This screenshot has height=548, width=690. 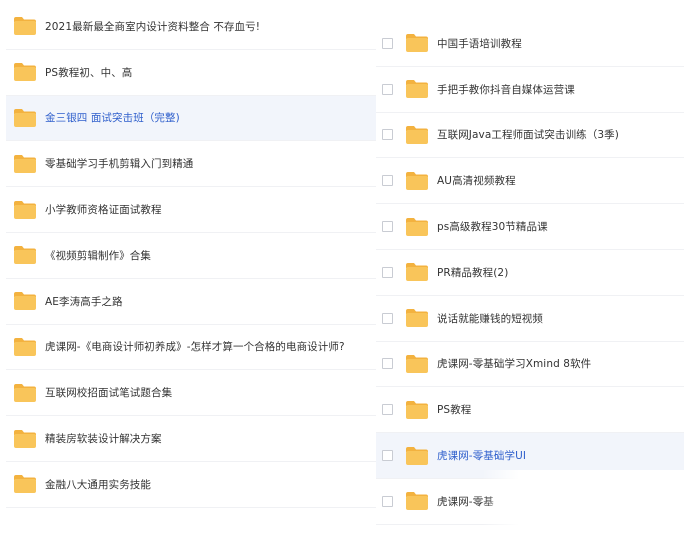 What do you see at coordinates (490, 318) in the screenshot?
I see `folder-name: 说话就能赚钱的短视频` at bounding box center [490, 318].